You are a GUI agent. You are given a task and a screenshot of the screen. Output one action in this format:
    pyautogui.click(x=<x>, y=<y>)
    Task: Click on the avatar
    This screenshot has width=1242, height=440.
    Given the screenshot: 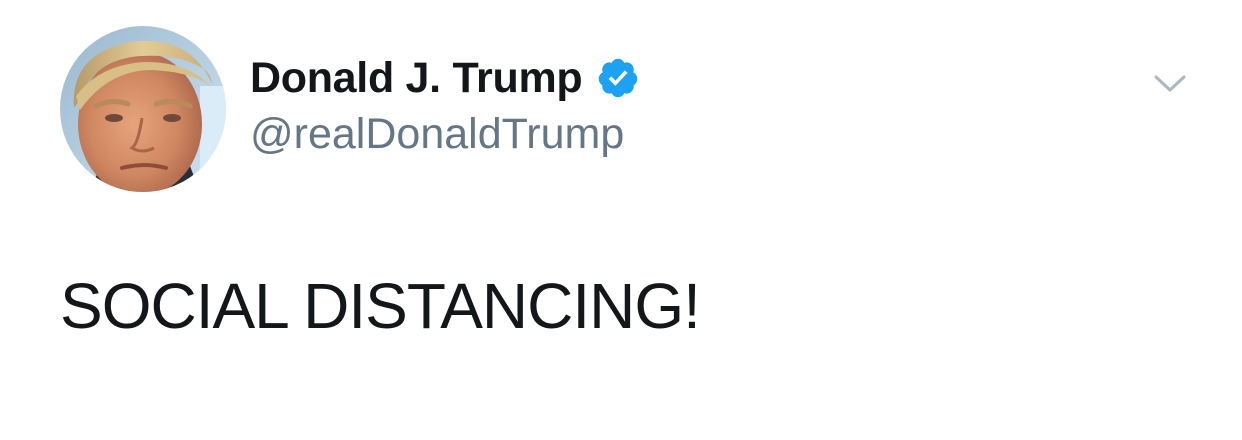 What is the action you would take?
    pyautogui.click(x=143, y=109)
    